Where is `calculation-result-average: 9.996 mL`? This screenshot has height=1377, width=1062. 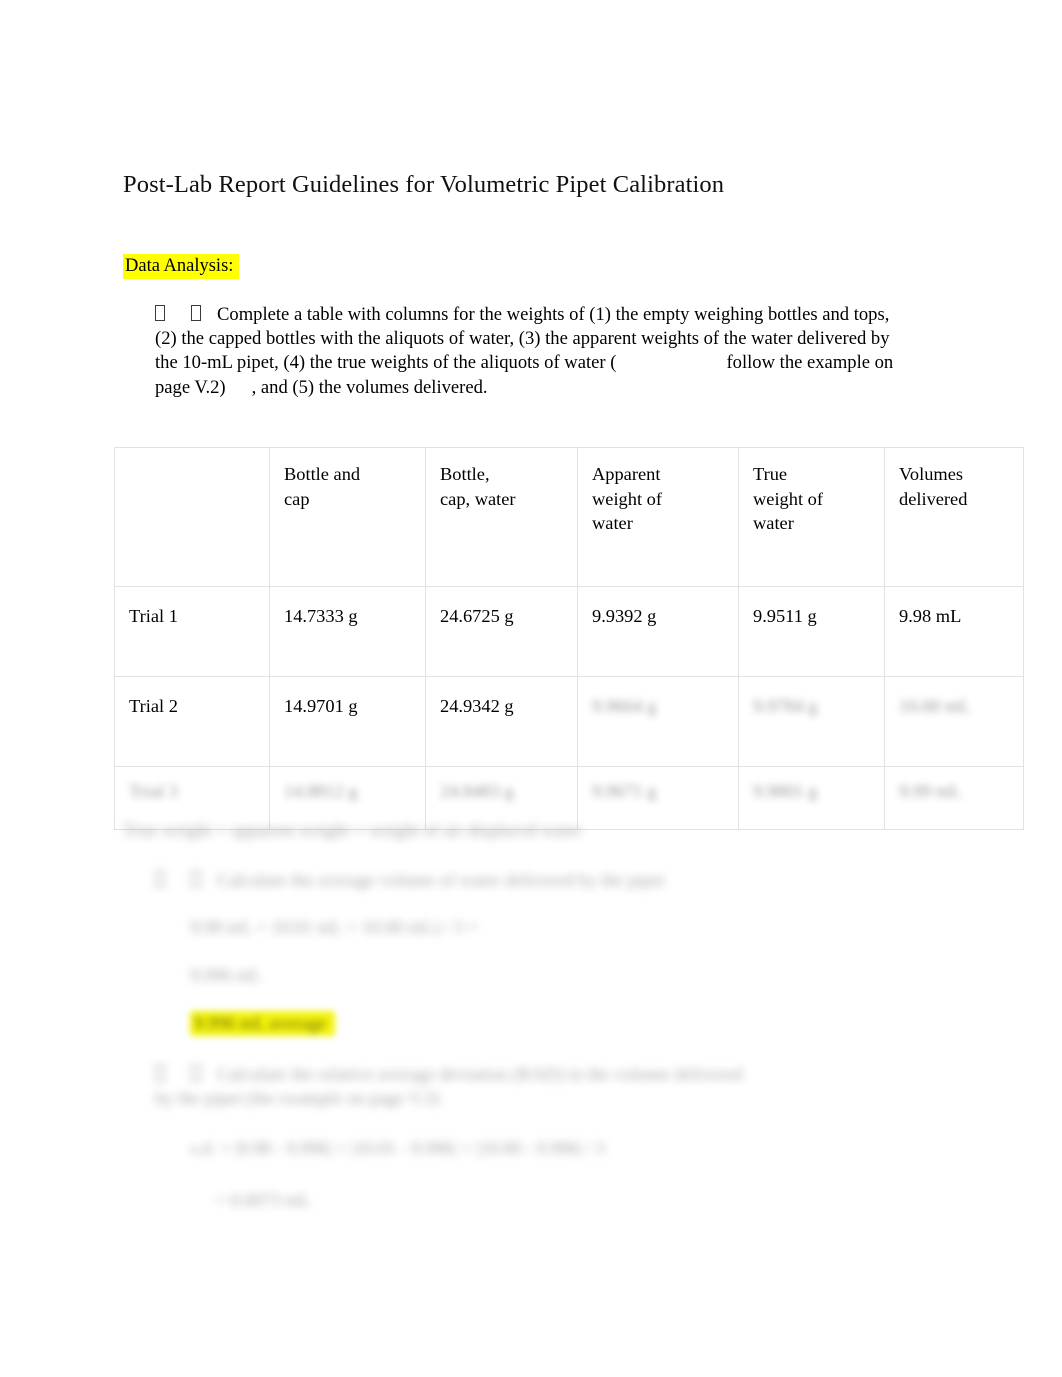 calculation-result-average: 9.996 mL is located at coordinates (226, 975).